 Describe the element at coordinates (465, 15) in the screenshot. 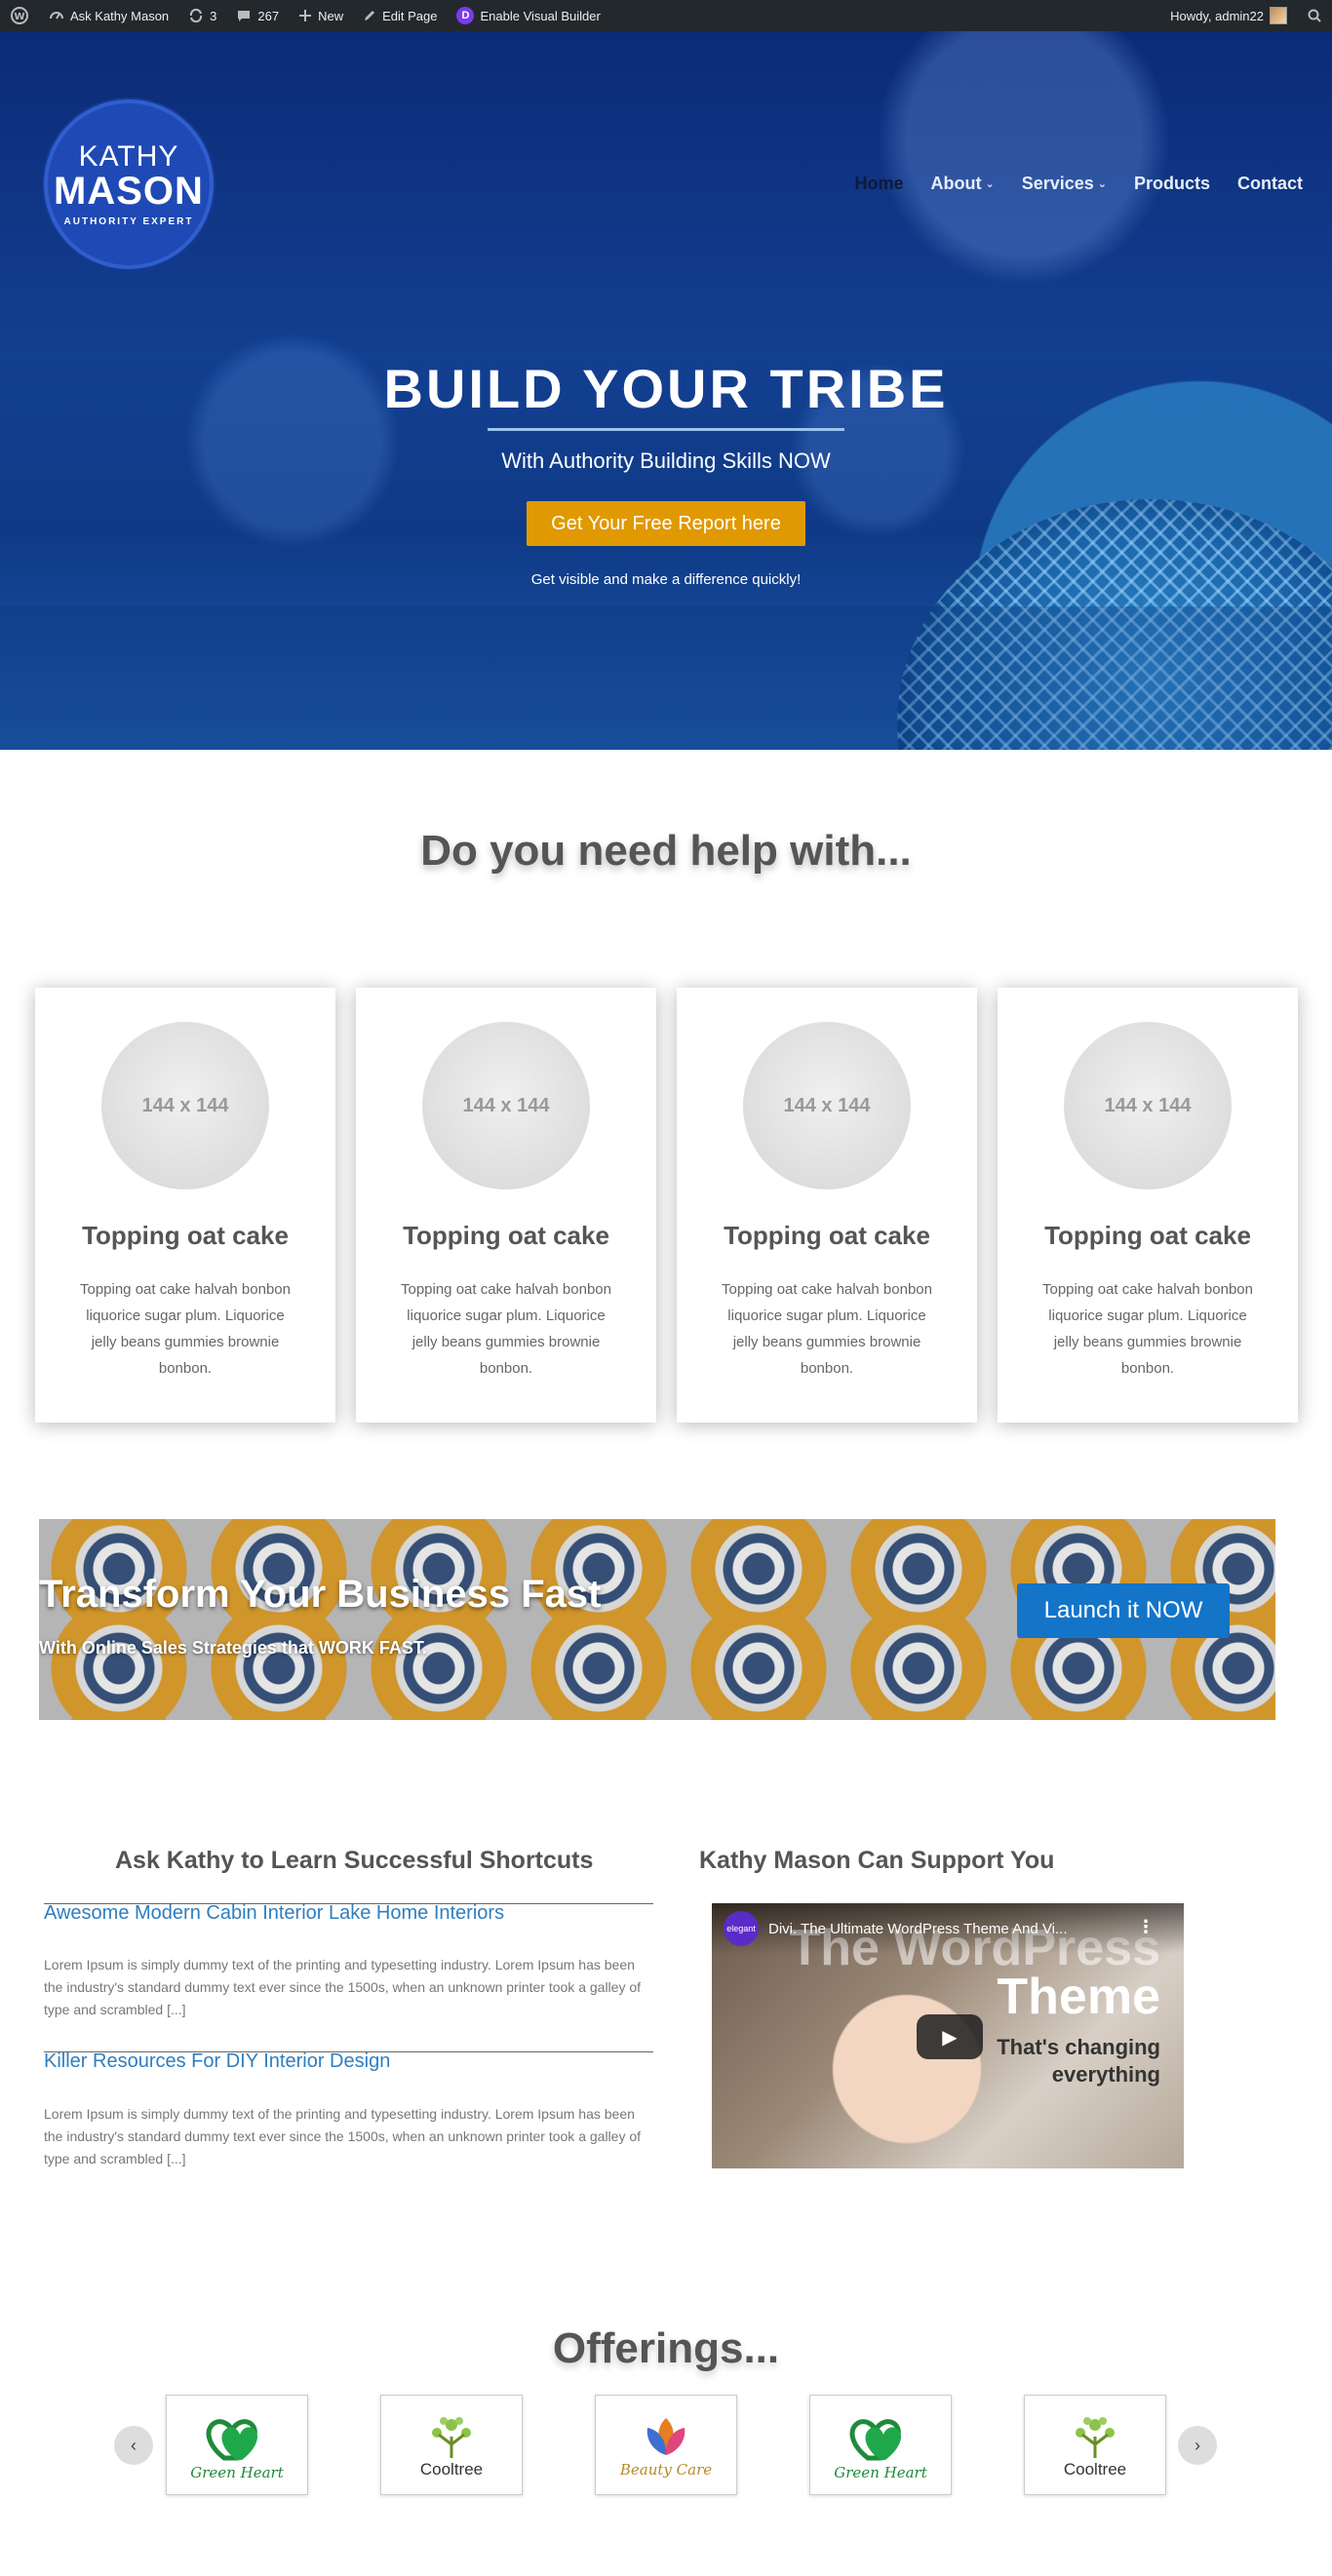

I see `divi-icon: D` at that location.